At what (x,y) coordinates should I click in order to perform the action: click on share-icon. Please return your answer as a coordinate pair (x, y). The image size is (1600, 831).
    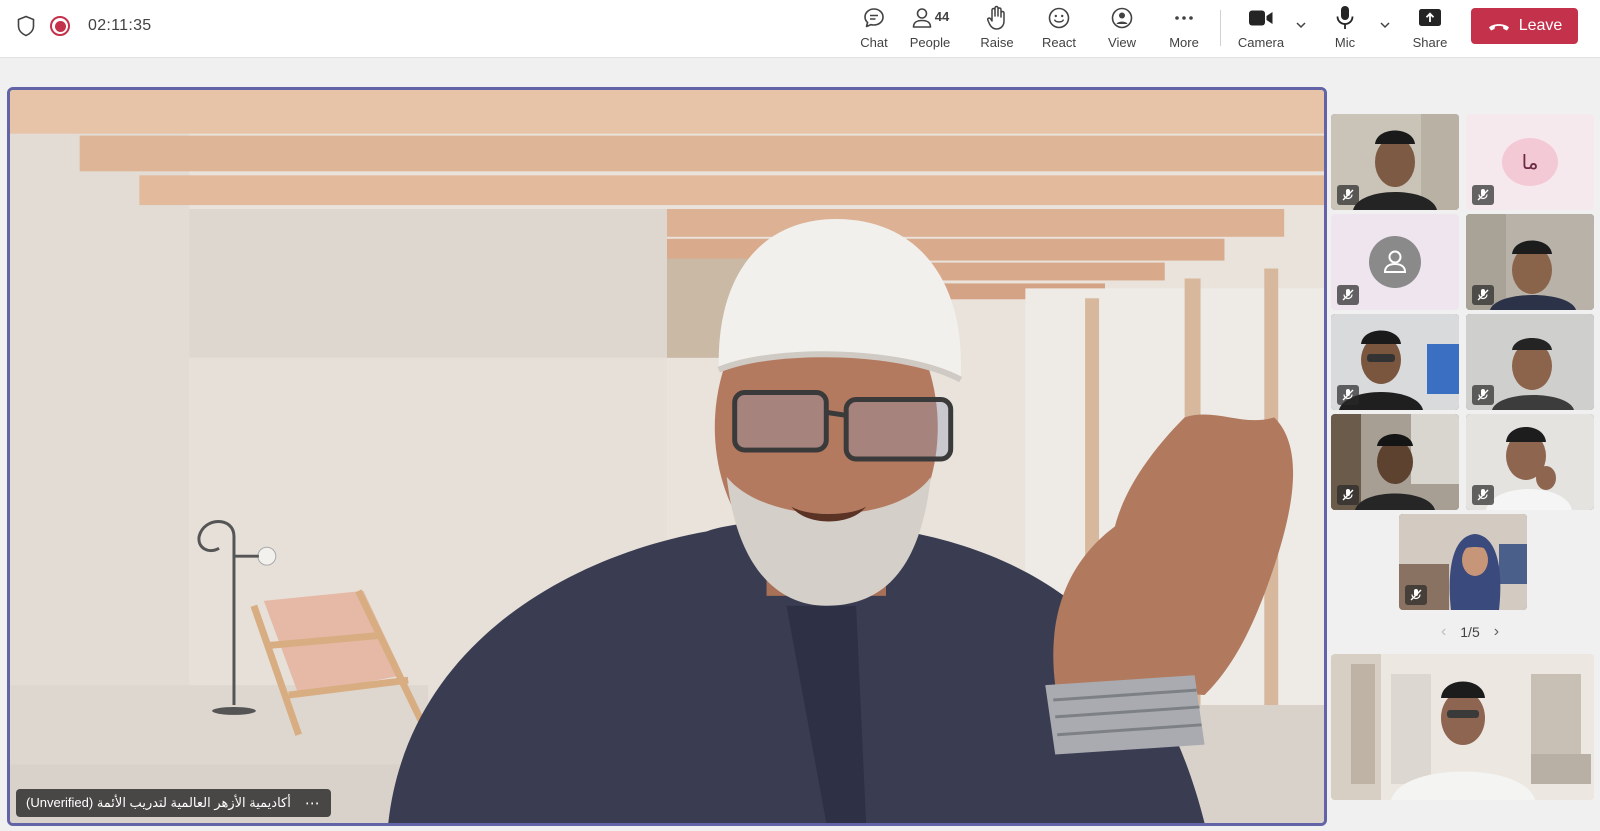
    Looking at the image, I should click on (1430, 17).